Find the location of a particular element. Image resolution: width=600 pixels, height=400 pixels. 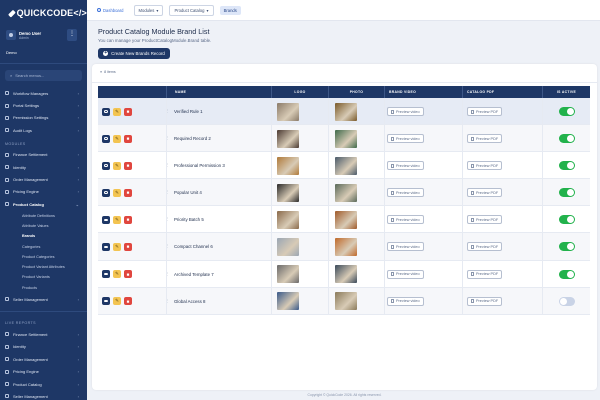

breadcrumb-catalog-dropdown: Product Catalog ▾ is located at coordinates (191, 10).